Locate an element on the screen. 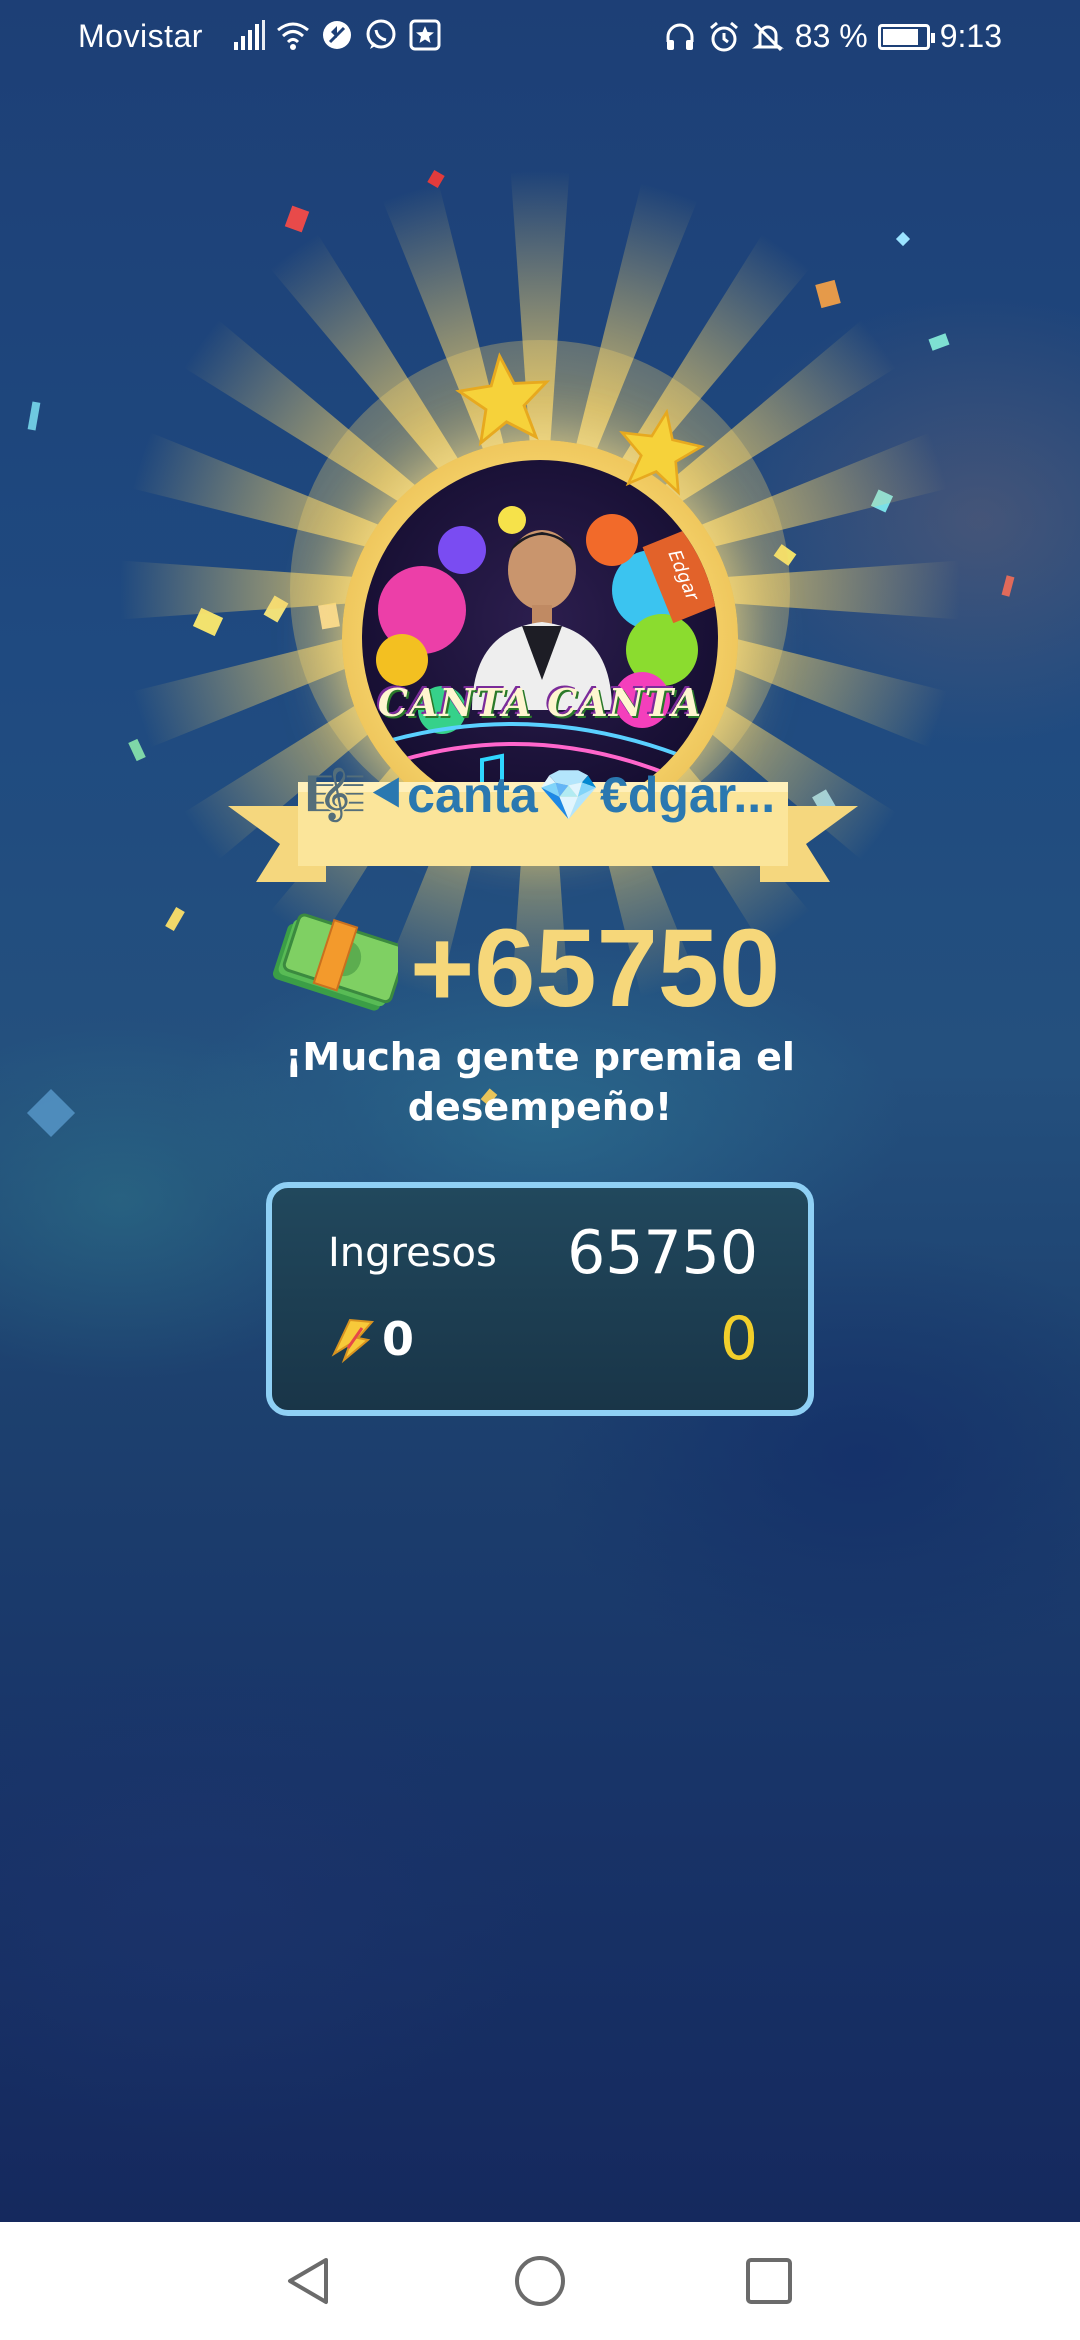  back-button is located at coordinates (309, 2281).